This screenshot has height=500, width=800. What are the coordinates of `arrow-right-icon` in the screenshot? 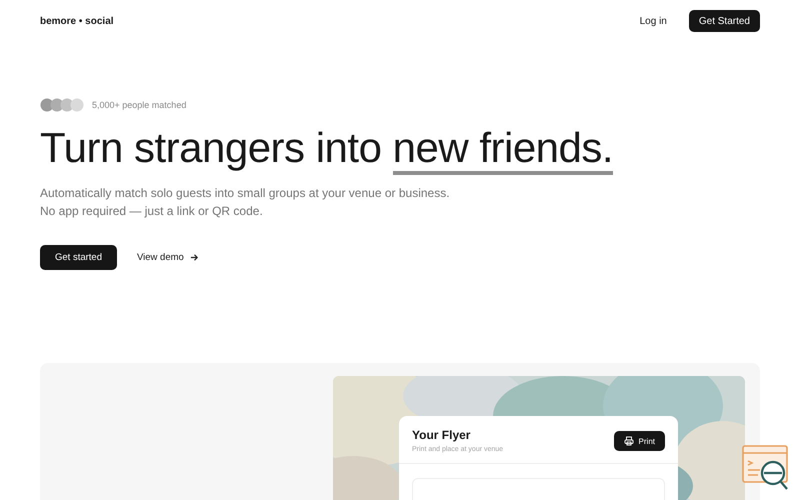 It's located at (194, 257).